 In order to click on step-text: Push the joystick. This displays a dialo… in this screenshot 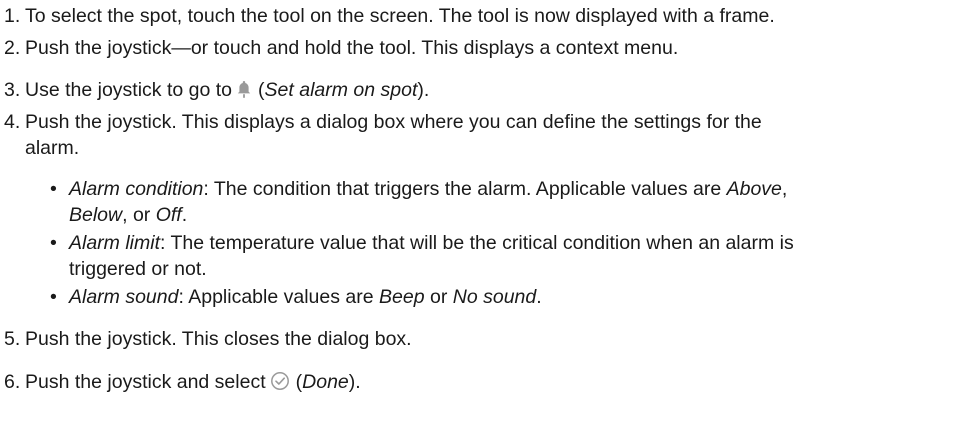, I will do `click(495, 135)`.